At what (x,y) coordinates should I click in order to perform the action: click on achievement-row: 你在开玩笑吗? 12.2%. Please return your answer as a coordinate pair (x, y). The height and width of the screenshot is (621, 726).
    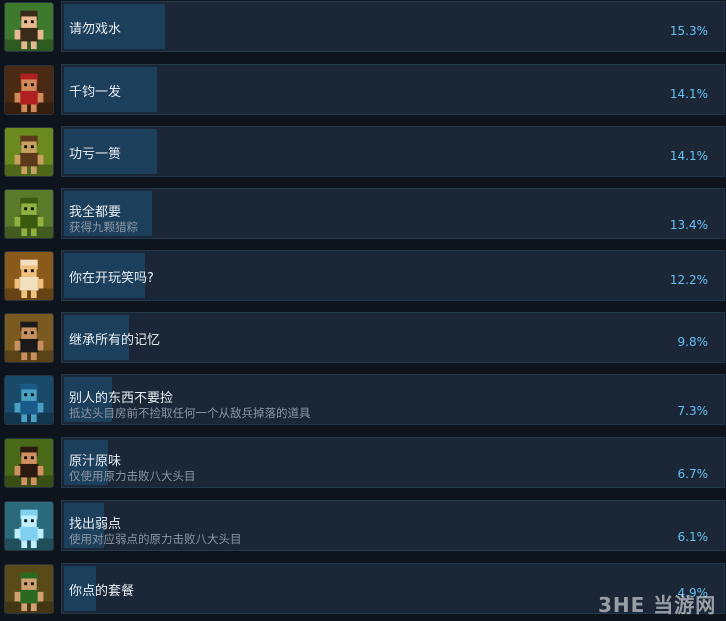
    Looking at the image, I should click on (363, 275).